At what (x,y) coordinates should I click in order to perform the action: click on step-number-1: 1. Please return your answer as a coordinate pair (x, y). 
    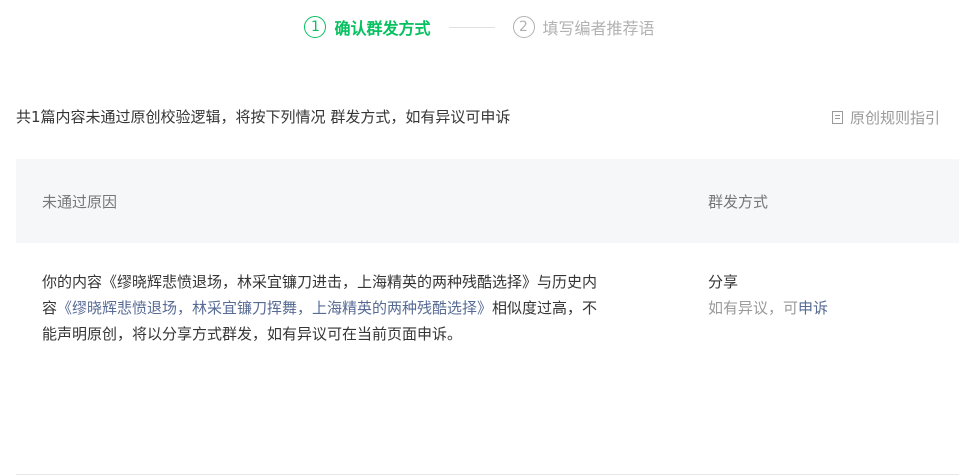
    Looking at the image, I should click on (315, 27).